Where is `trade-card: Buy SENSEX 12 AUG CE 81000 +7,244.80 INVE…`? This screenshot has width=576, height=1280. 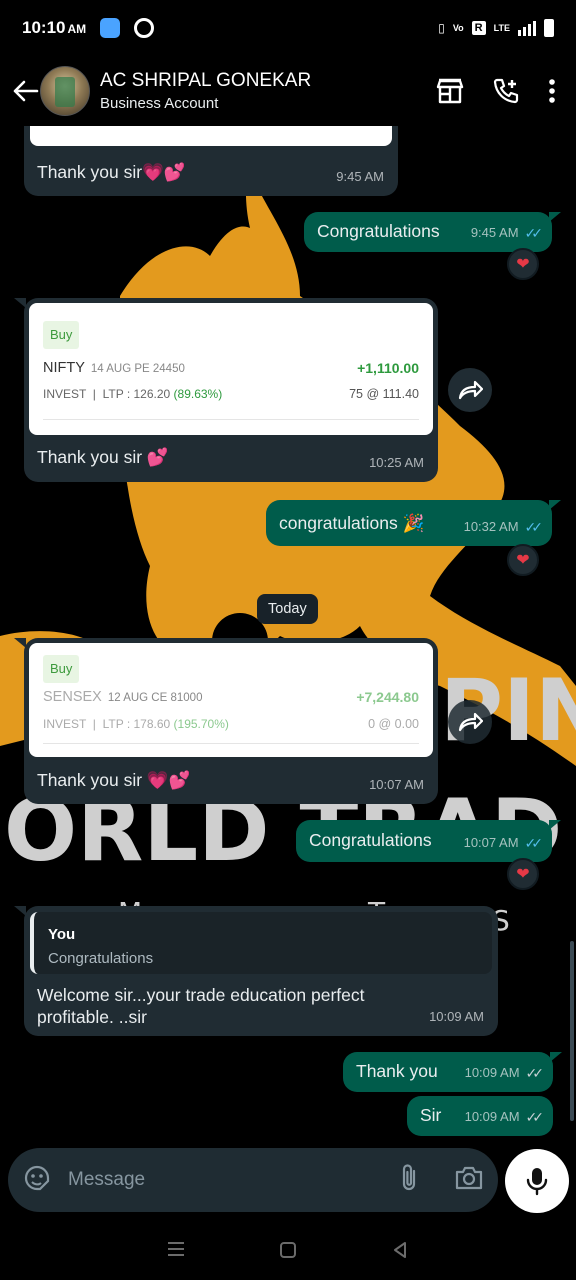 trade-card: Buy SENSEX 12 AUG CE 81000 +7,244.80 INVE… is located at coordinates (231, 700).